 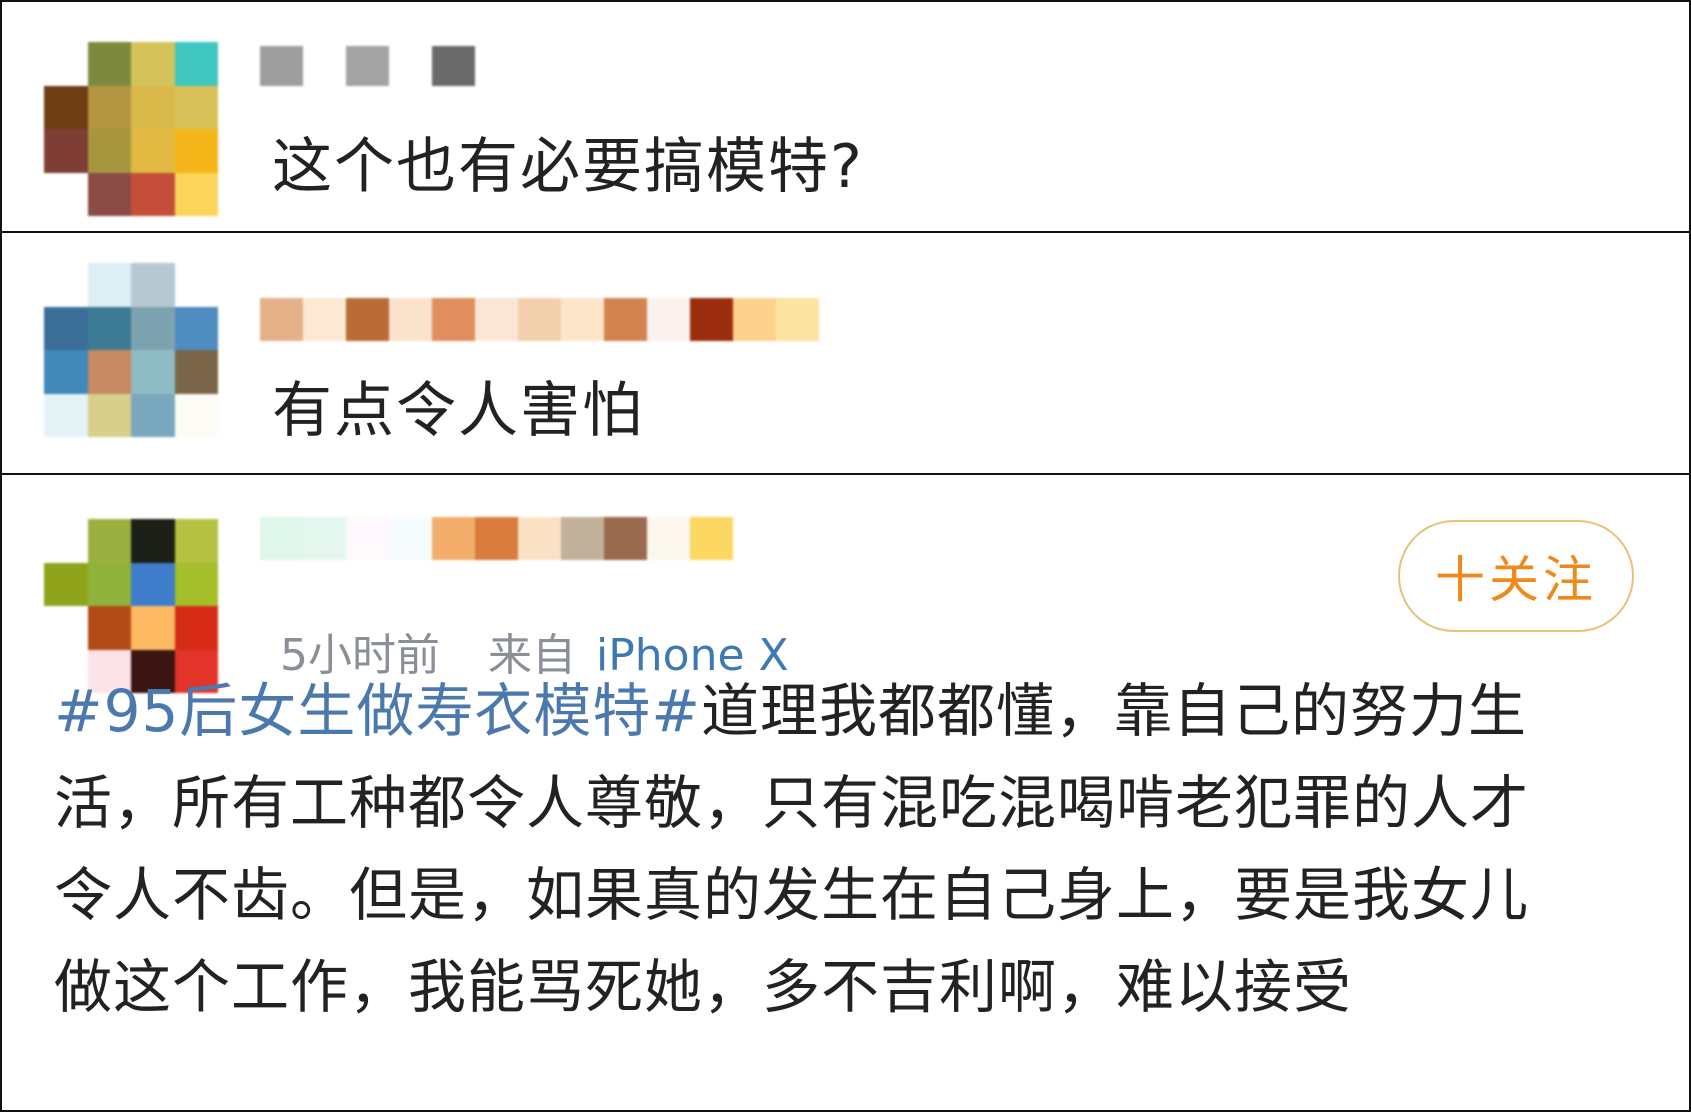 What do you see at coordinates (792, 803) in the screenshot?
I see `post-body-line-2: 活，所有工种都令人尊敬，只有混吃混喝啃老犯罪的人才` at bounding box center [792, 803].